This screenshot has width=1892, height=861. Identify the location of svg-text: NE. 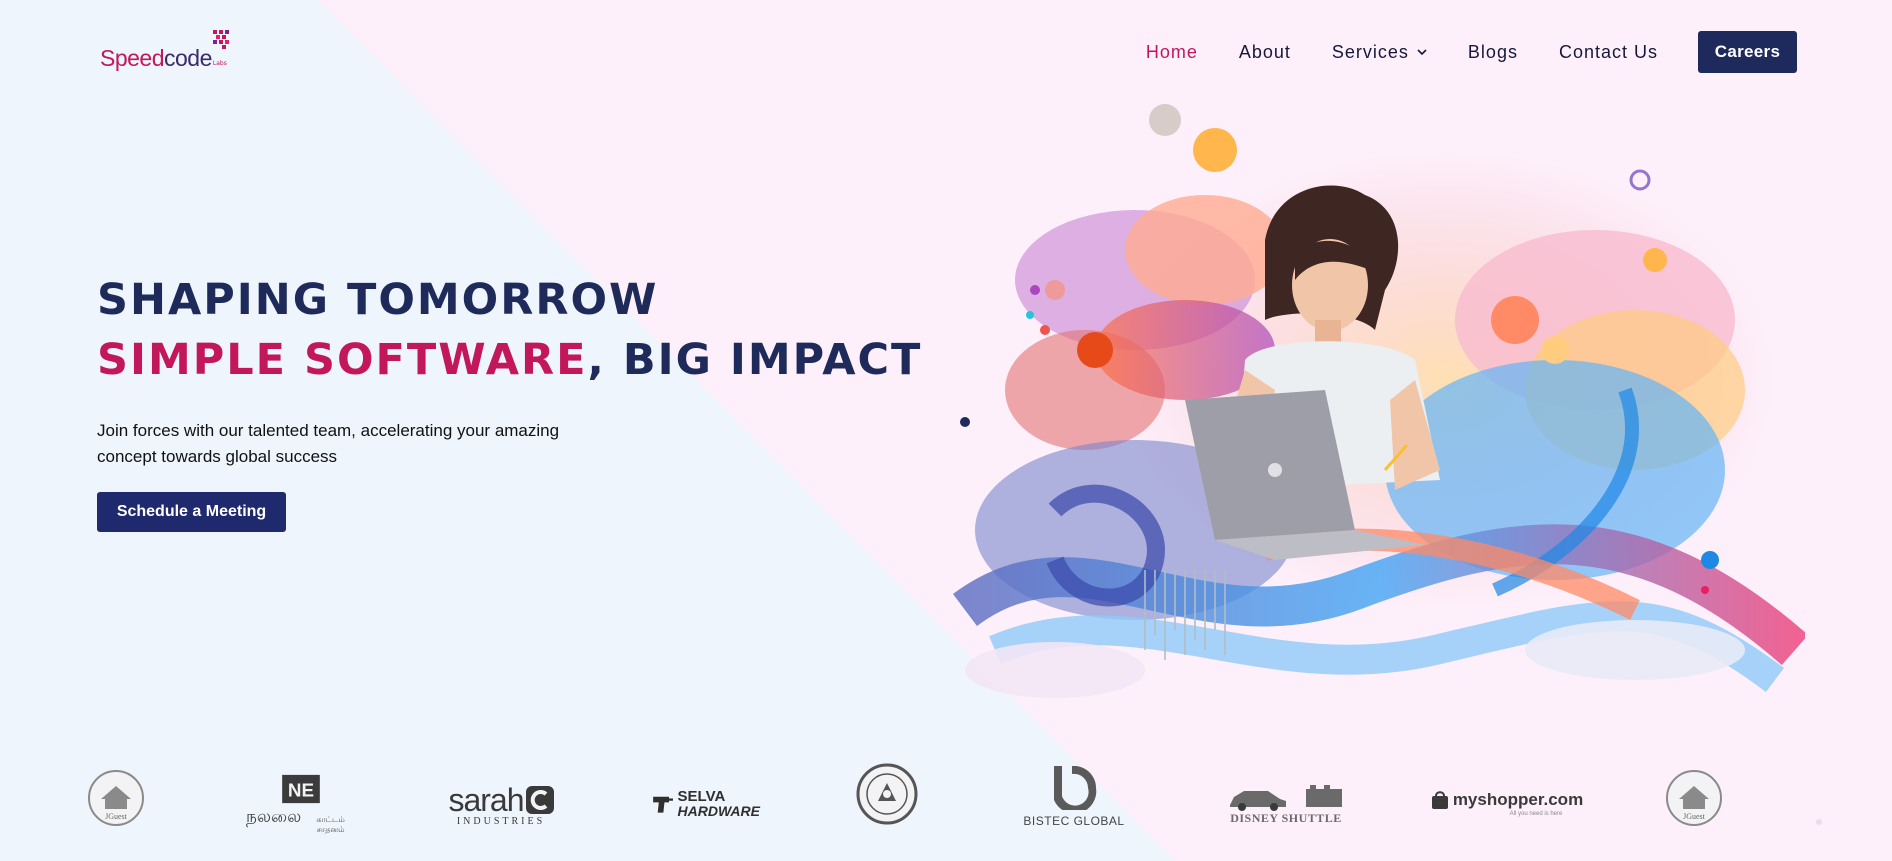
(301, 790).